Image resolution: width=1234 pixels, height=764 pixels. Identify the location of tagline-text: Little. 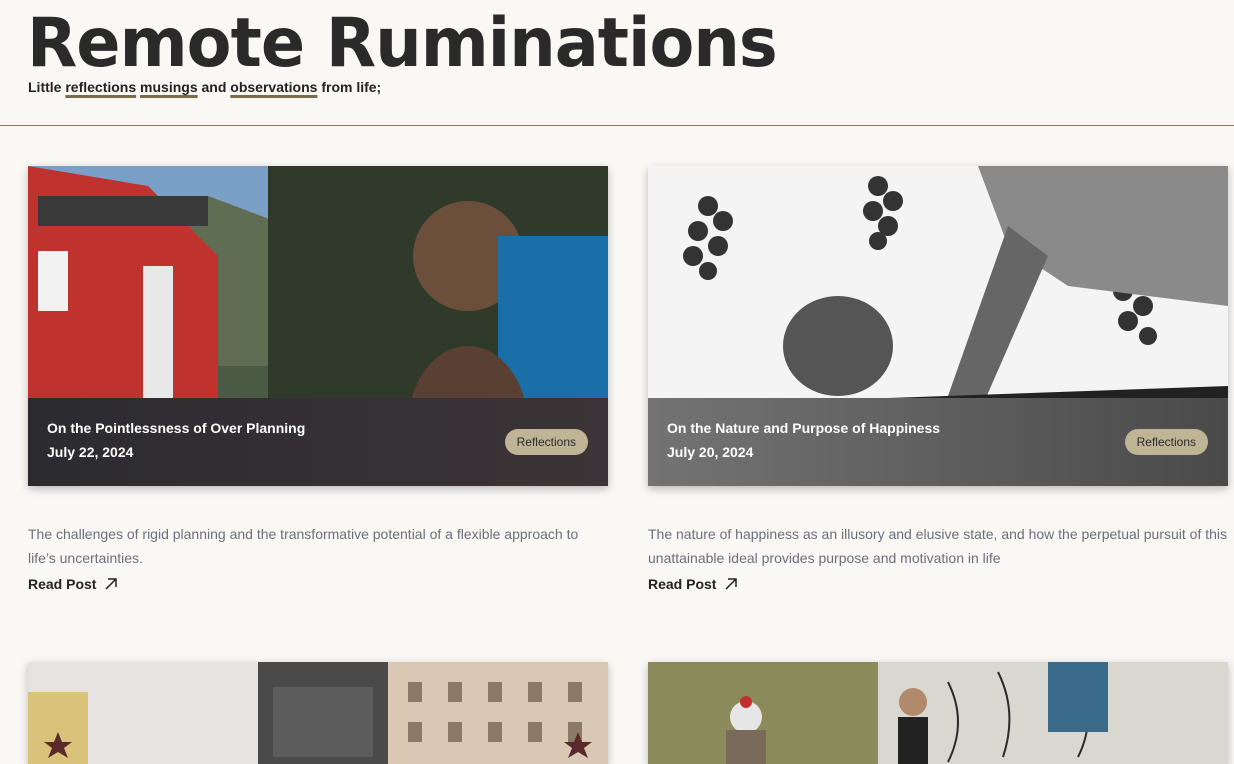
(47, 87).